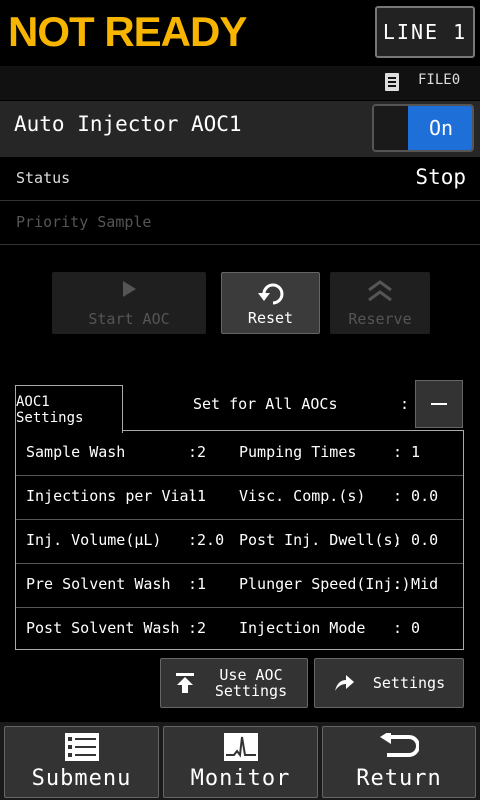 Image resolution: width=480 pixels, height=800 pixels. I want to click on chromatogram-icon, so click(240, 747).